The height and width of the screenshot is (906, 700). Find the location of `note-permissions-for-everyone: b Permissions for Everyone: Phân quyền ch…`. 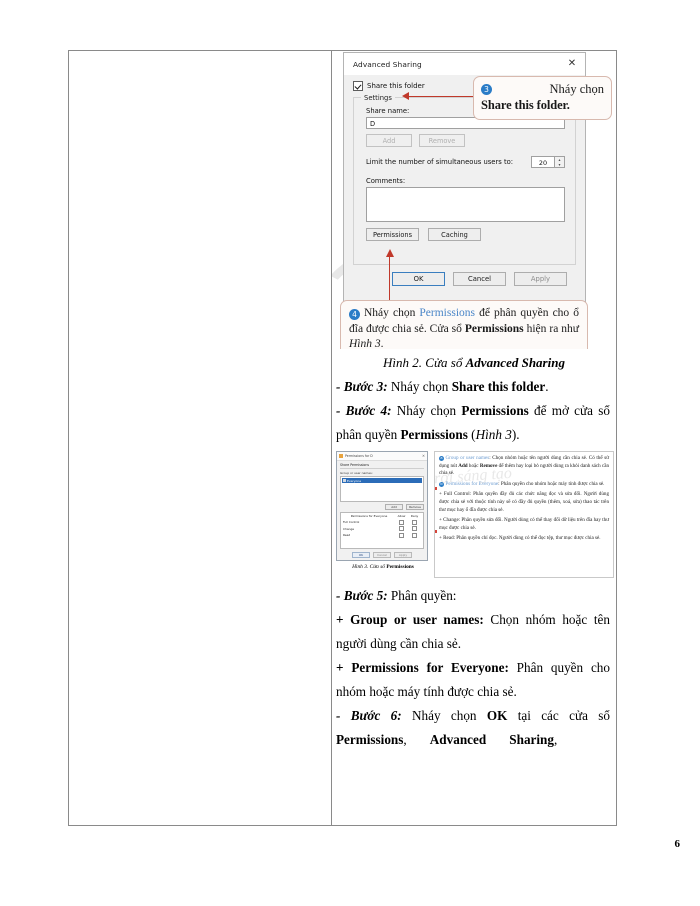

note-permissions-for-everyone: b Permissions for Everyone: Phân quyền ch… is located at coordinates (524, 485).